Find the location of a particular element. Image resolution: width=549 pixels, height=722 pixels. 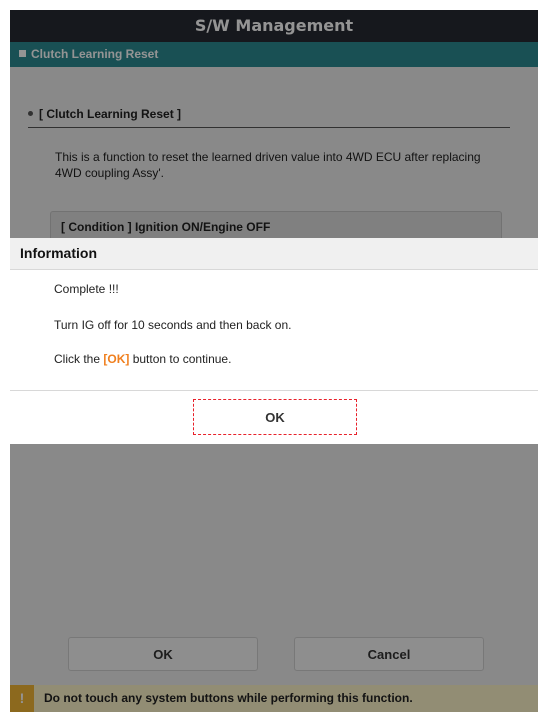

continue-suffix: button to continue. is located at coordinates (180, 359).